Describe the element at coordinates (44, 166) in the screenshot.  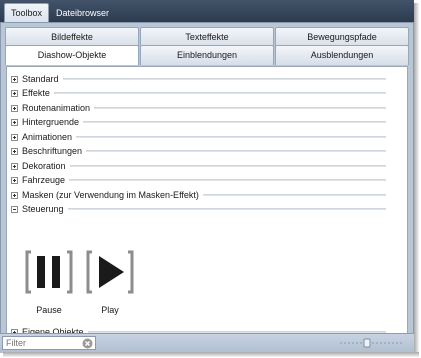
I see `category-label: Dekoration` at that location.